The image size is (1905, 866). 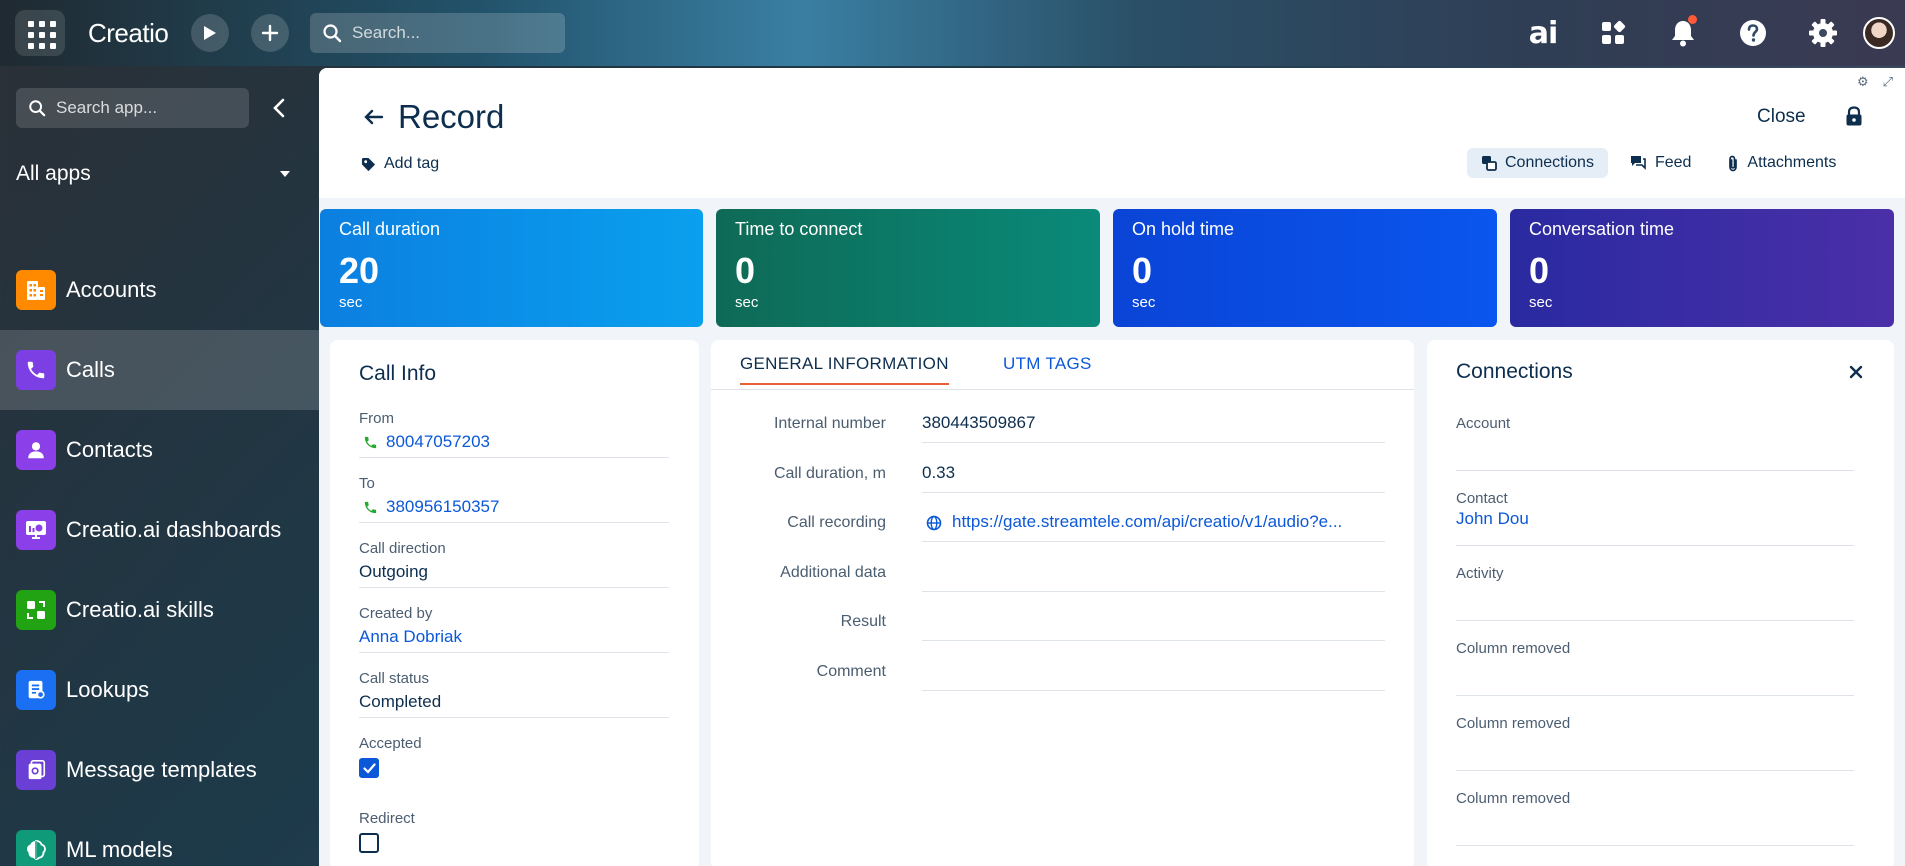 What do you see at coordinates (1153, 676) in the screenshot?
I see `comment-field` at bounding box center [1153, 676].